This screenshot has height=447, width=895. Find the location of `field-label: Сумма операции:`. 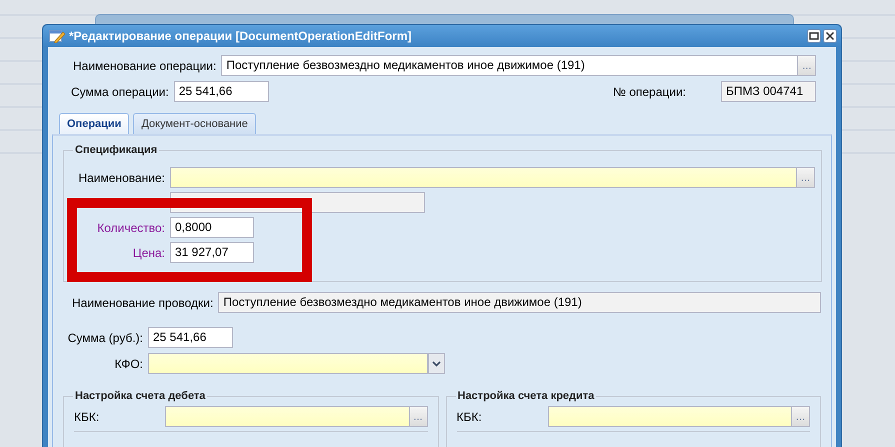

field-label: Сумма операции: is located at coordinates (120, 91).